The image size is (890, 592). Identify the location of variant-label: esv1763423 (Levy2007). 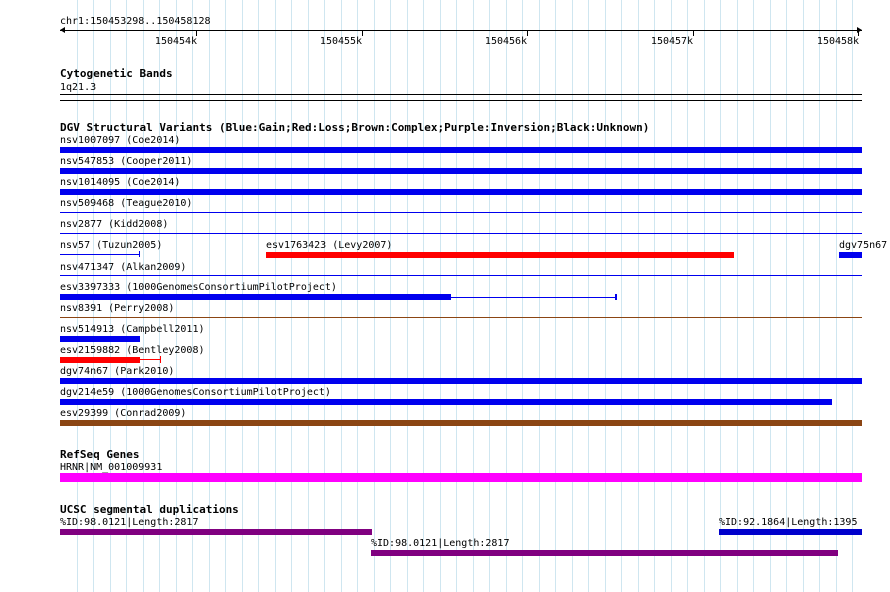
(329, 245).